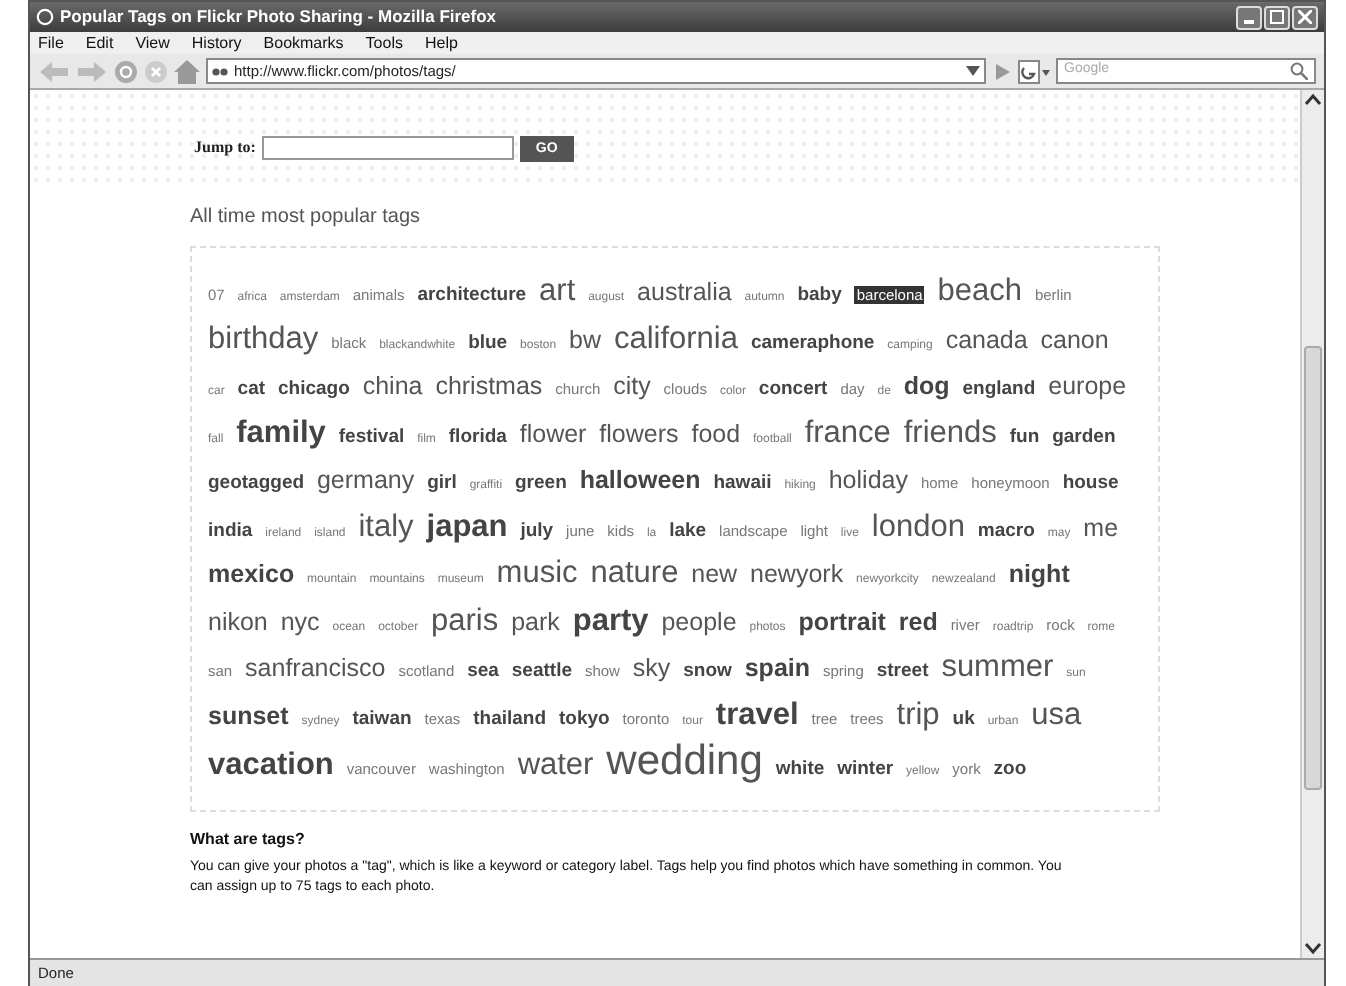  What do you see at coordinates (51, 43) in the screenshot?
I see `menu-item: File` at bounding box center [51, 43].